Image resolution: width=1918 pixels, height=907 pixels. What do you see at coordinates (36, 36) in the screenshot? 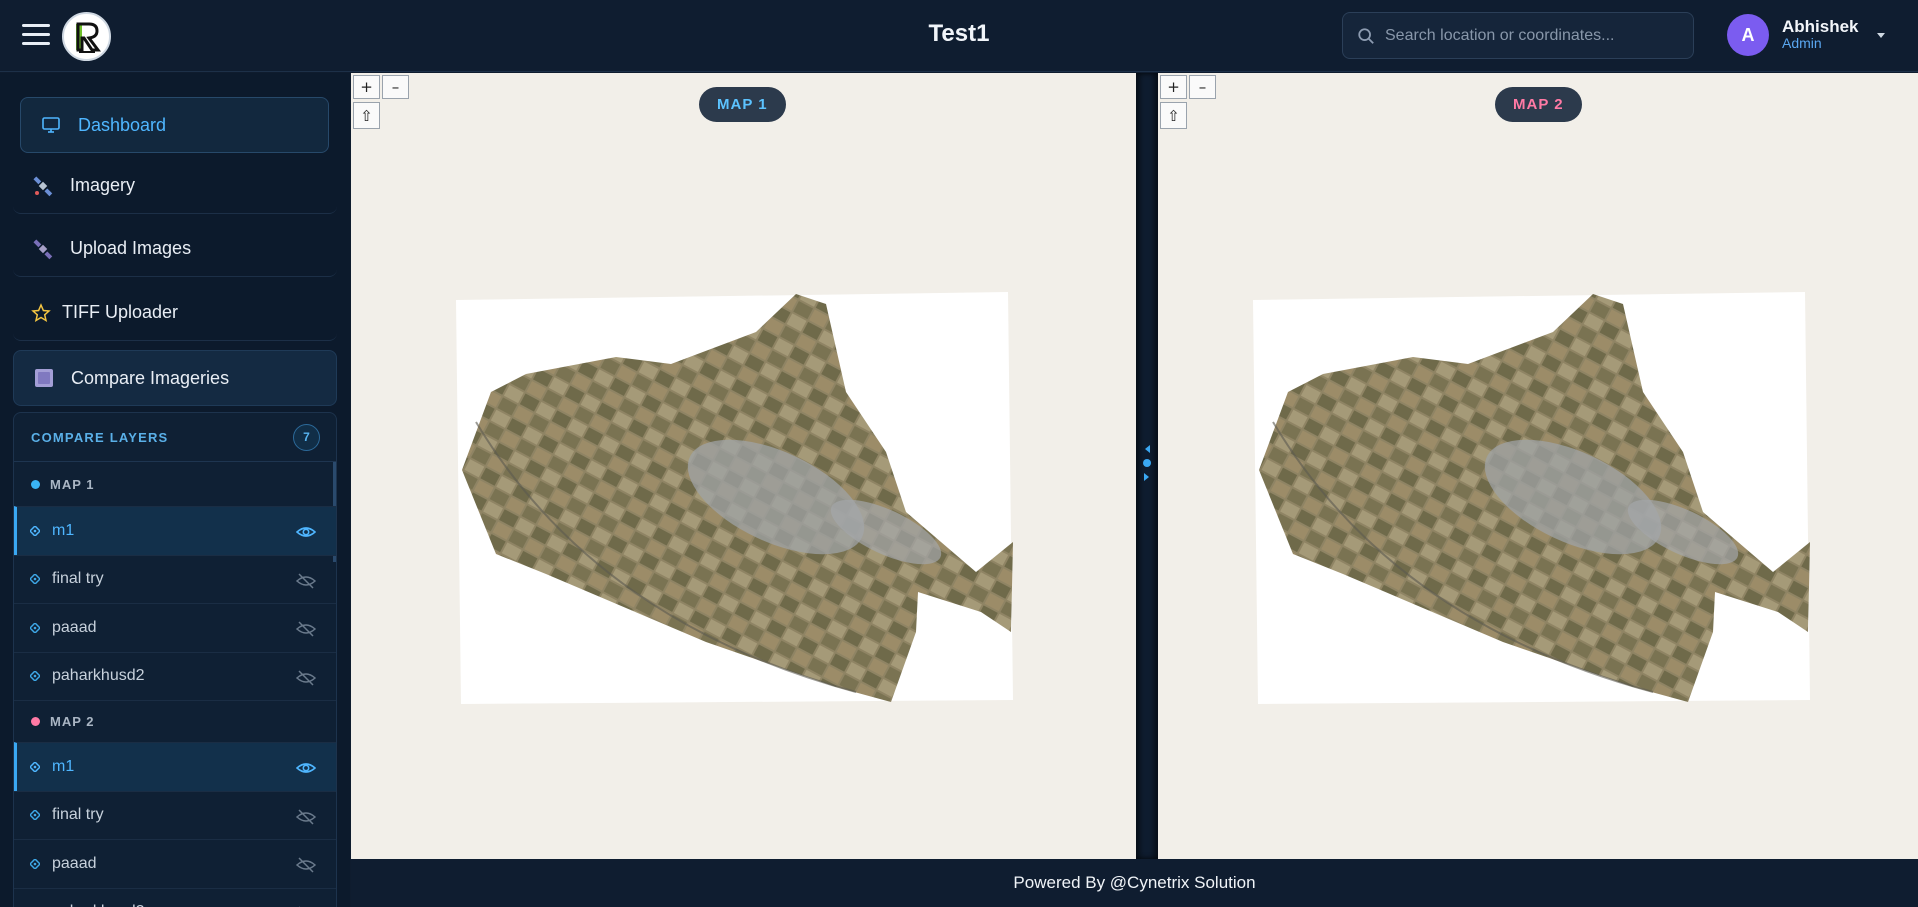
I see `menu-icon` at bounding box center [36, 36].